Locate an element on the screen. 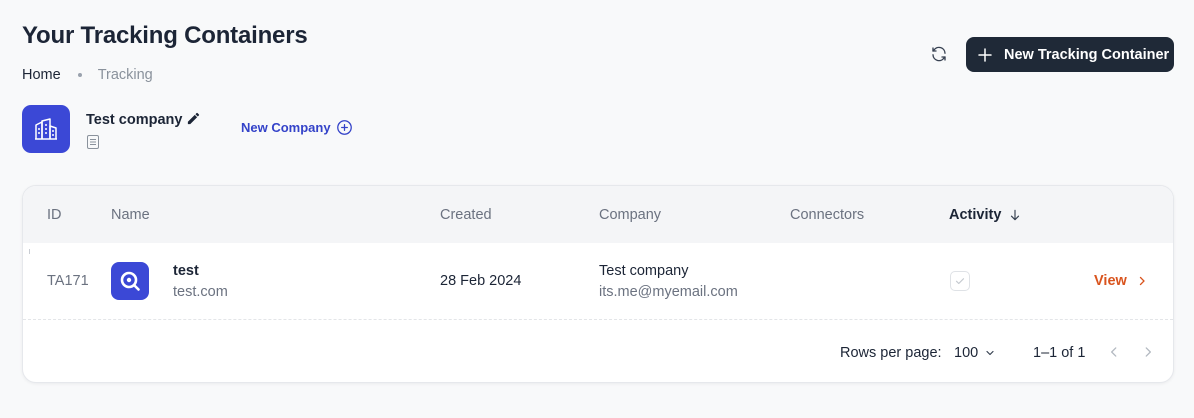 The width and height of the screenshot is (1194, 418). buildings-icon is located at coordinates (46, 129).